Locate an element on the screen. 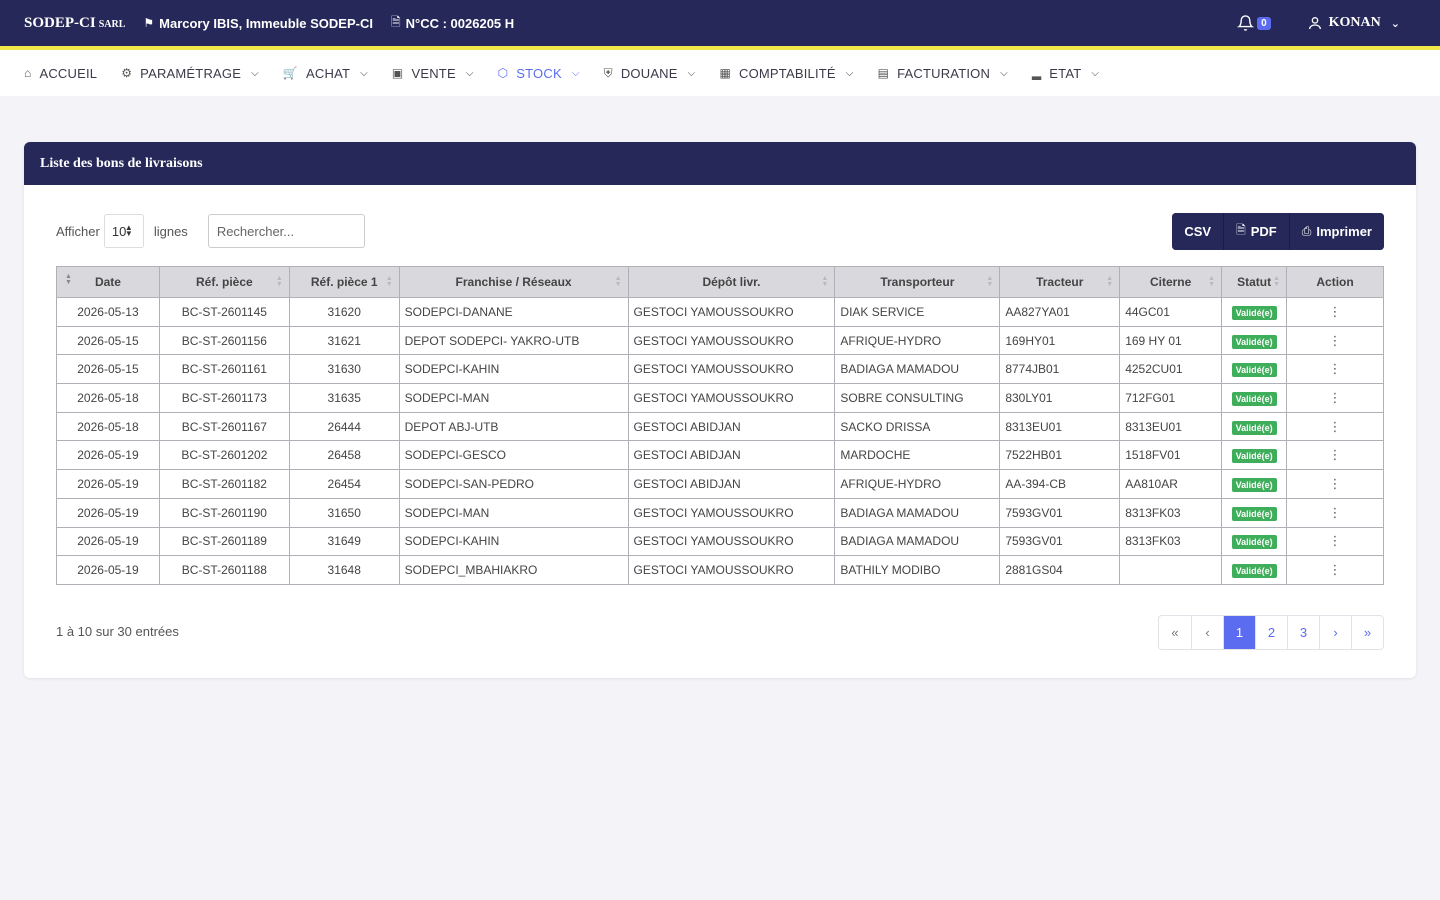 The width and height of the screenshot is (1440, 900). col-depot: Dépôt livr. ▲ ▼ is located at coordinates (731, 282).